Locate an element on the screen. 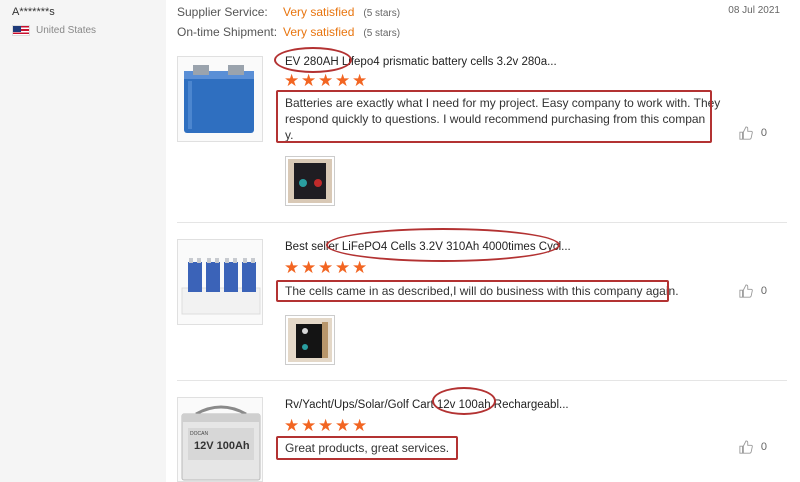 This screenshot has height=482, width=800. supplier-service-stars: (5 stars) is located at coordinates (382, 13).